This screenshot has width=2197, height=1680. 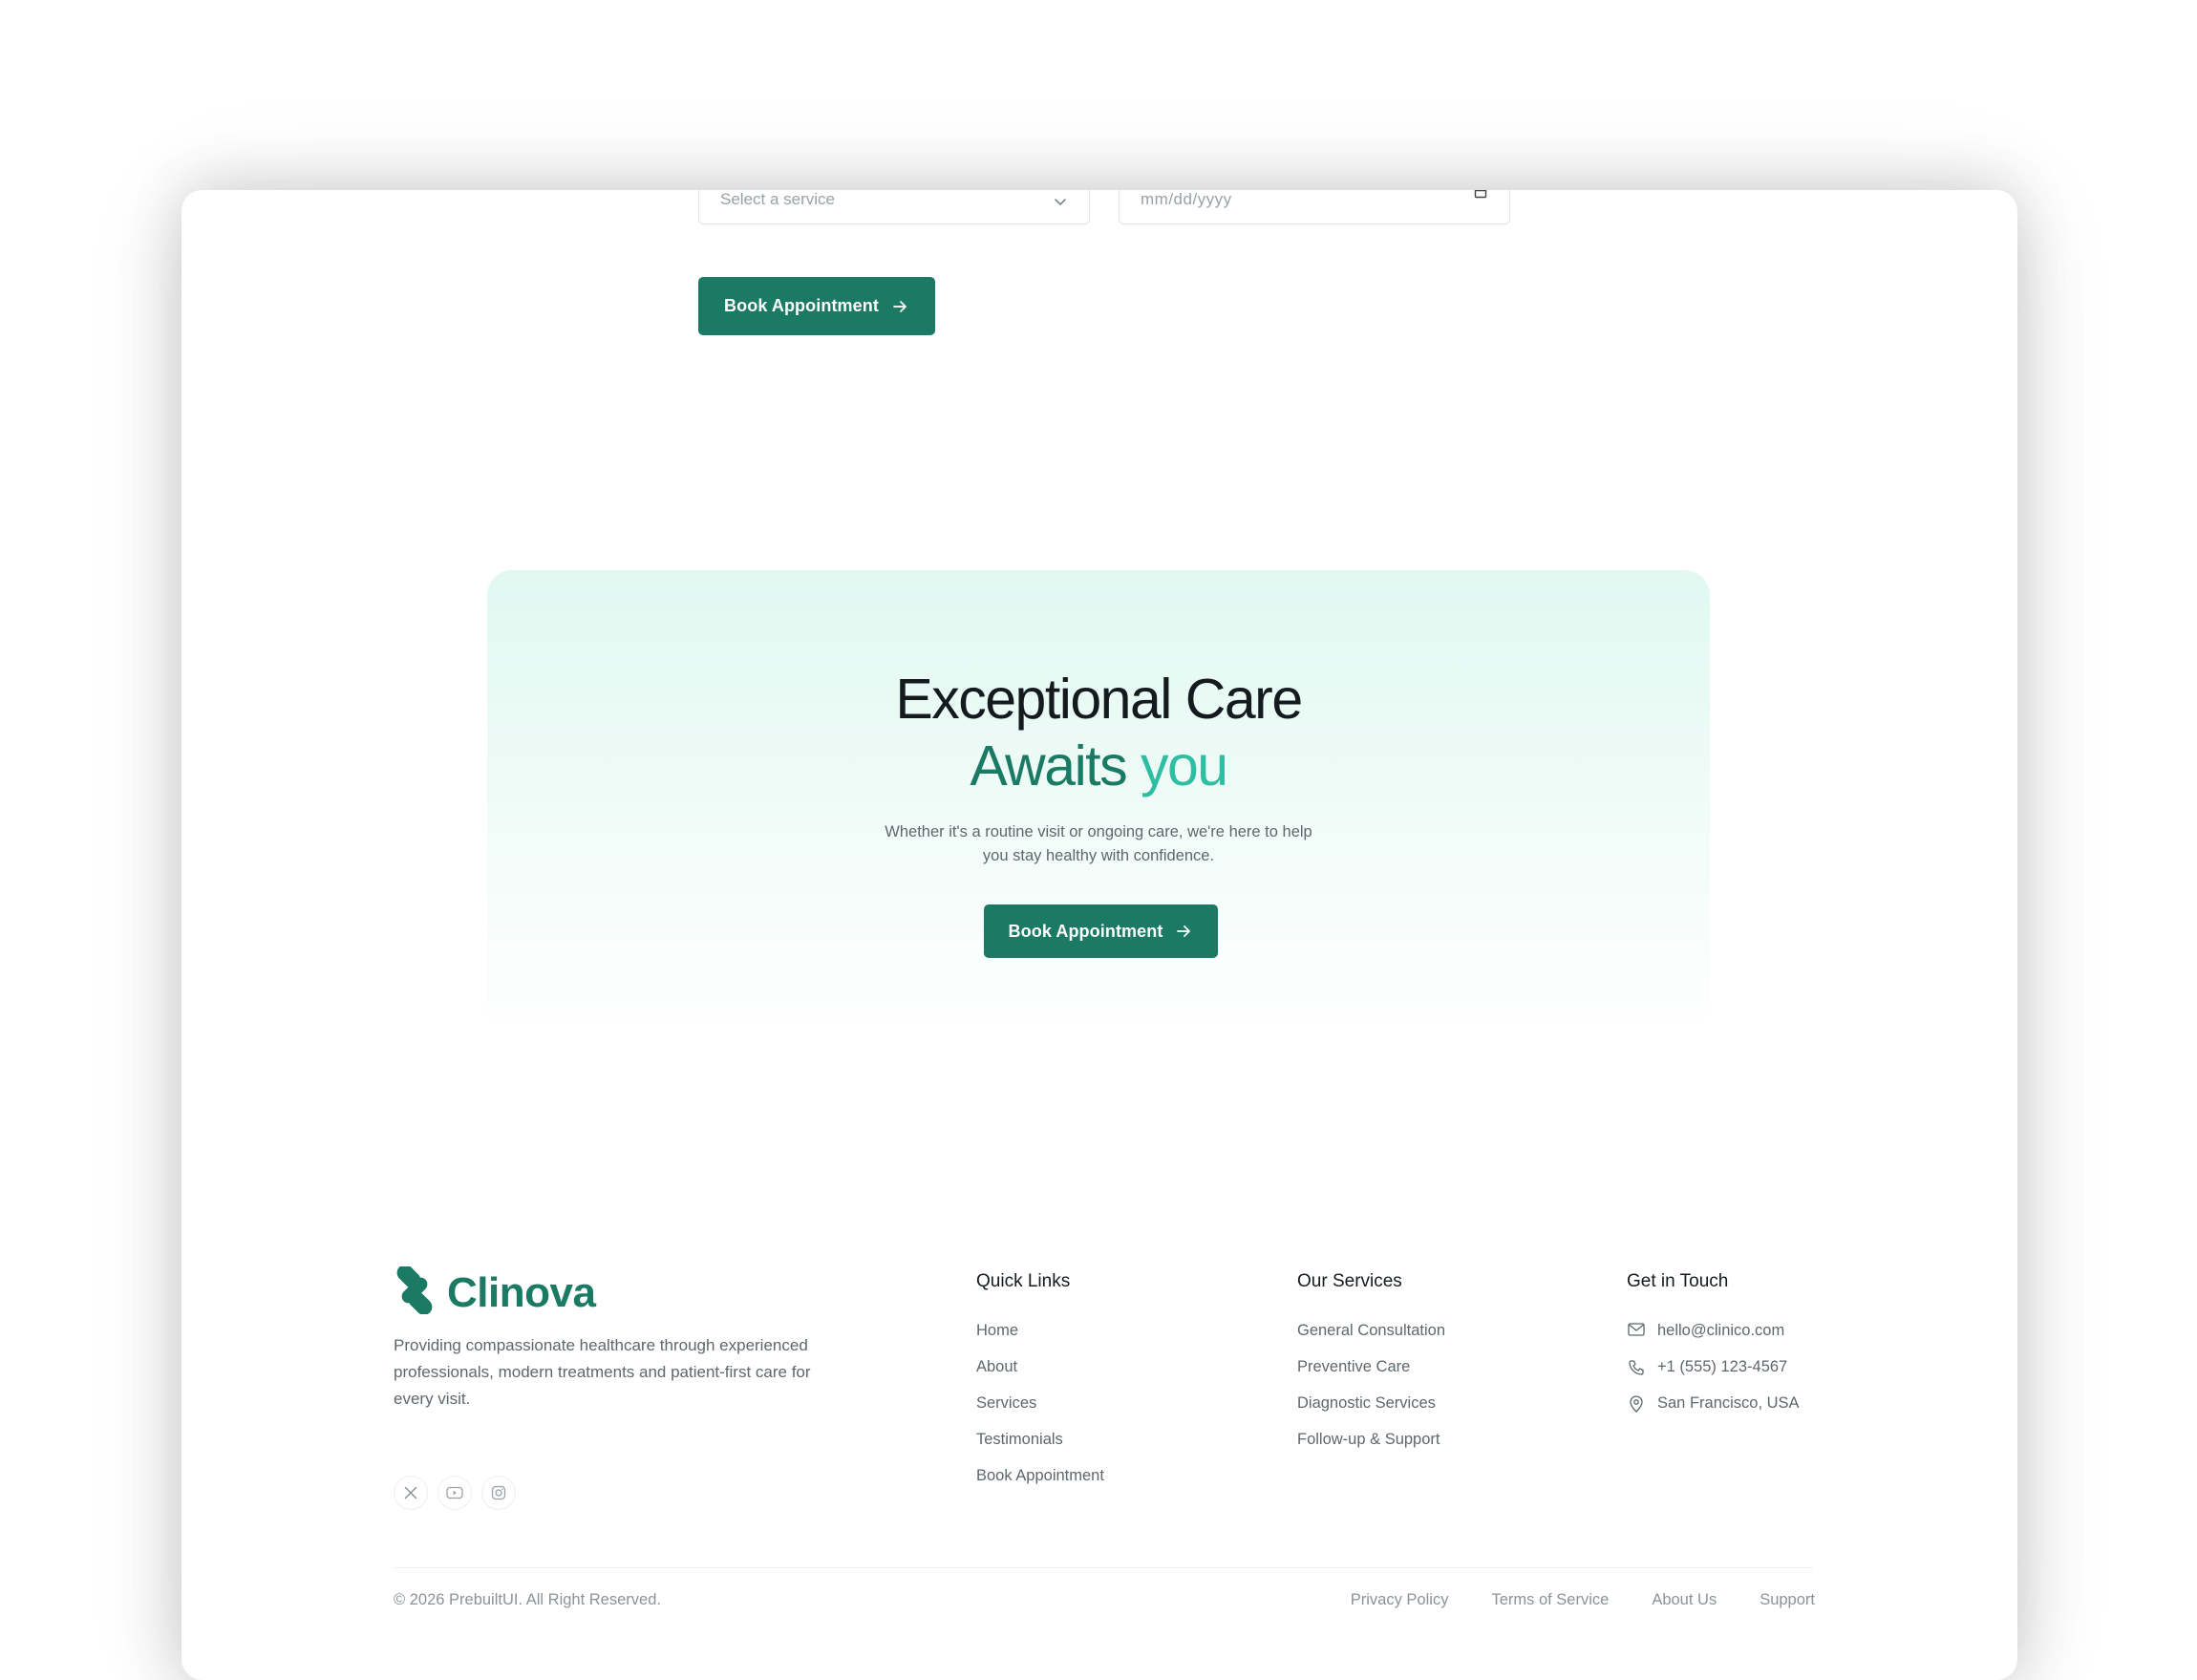 What do you see at coordinates (1722, 1366) in the screenshot?
I see `contact-phone-text: +1 (555) 123-4567` at bounding box center [1722, 1366].